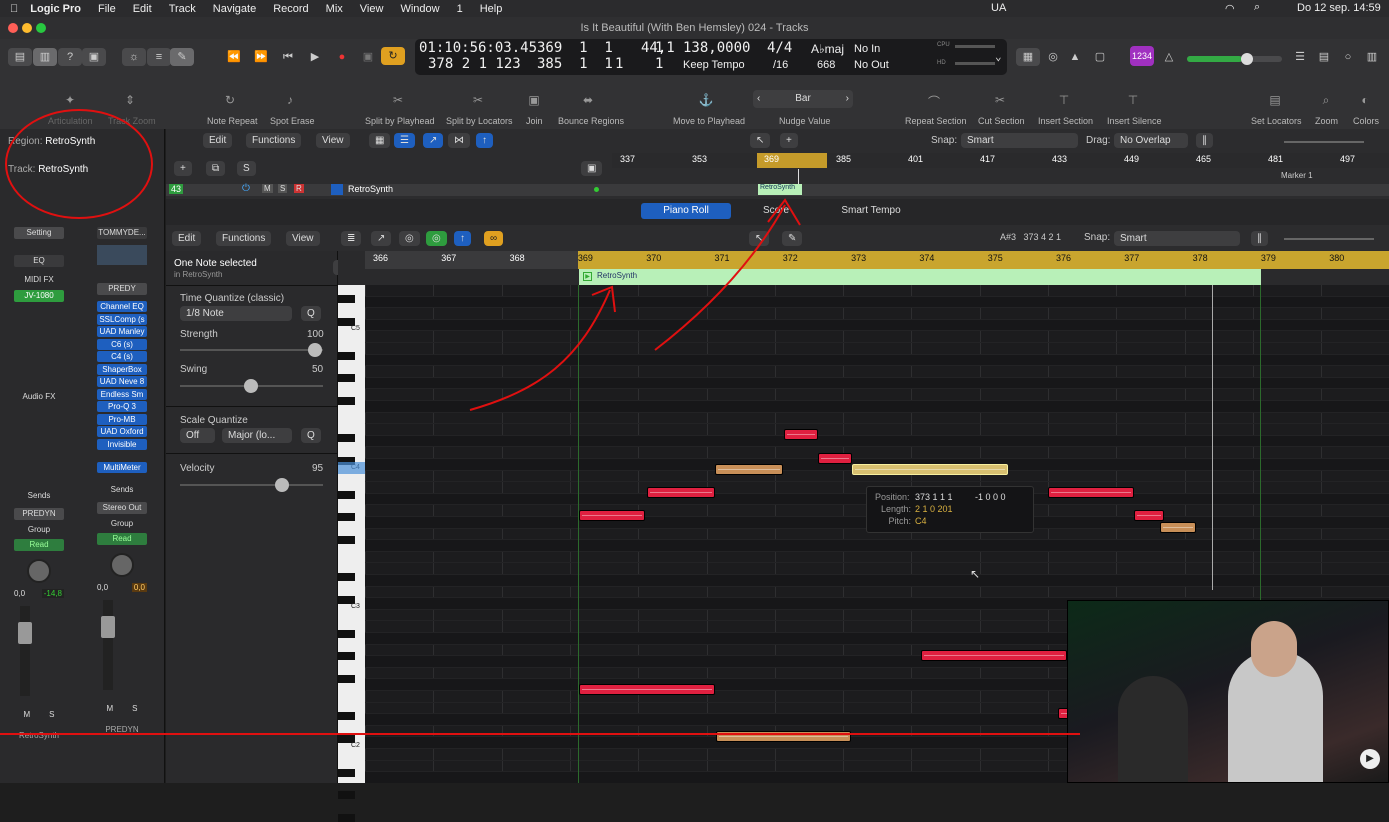 The width and height of the screenshot is (1389, 822). What do you see at coordinates (1064, 101) in the screenshot?
I see `insert-section-icon: ⊤` at bounding box center [1064, 101].